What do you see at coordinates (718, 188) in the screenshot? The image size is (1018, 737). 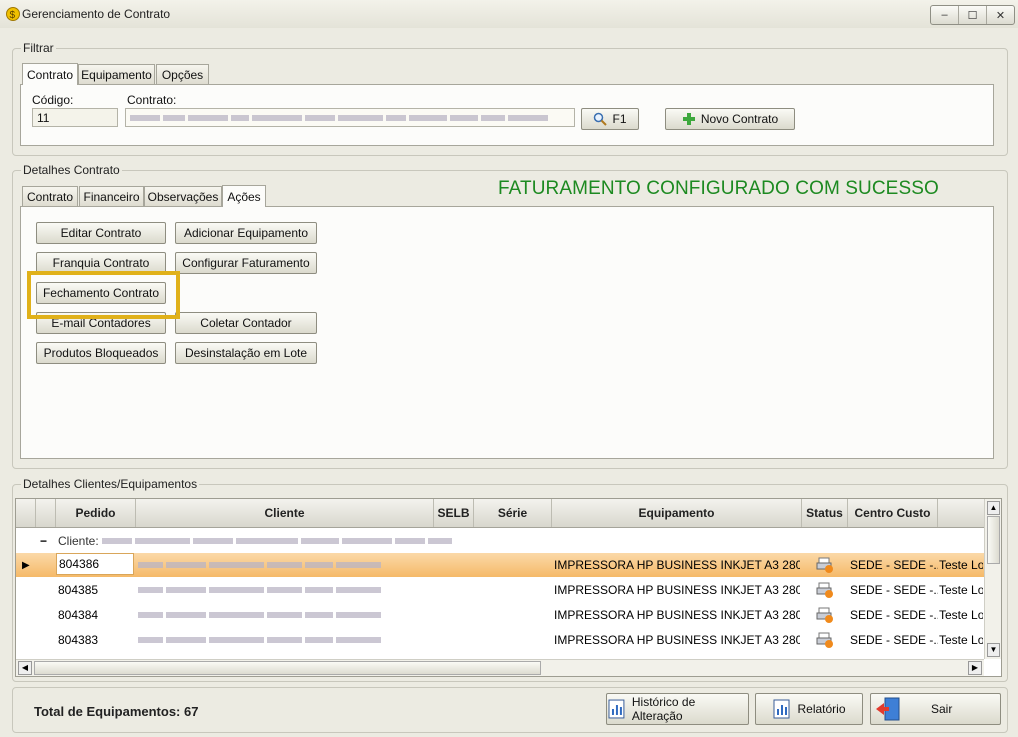 I see `success-message: FATURAMENTO CONFIGURADO COM SUCESSO` at bounding box center [718, 188].